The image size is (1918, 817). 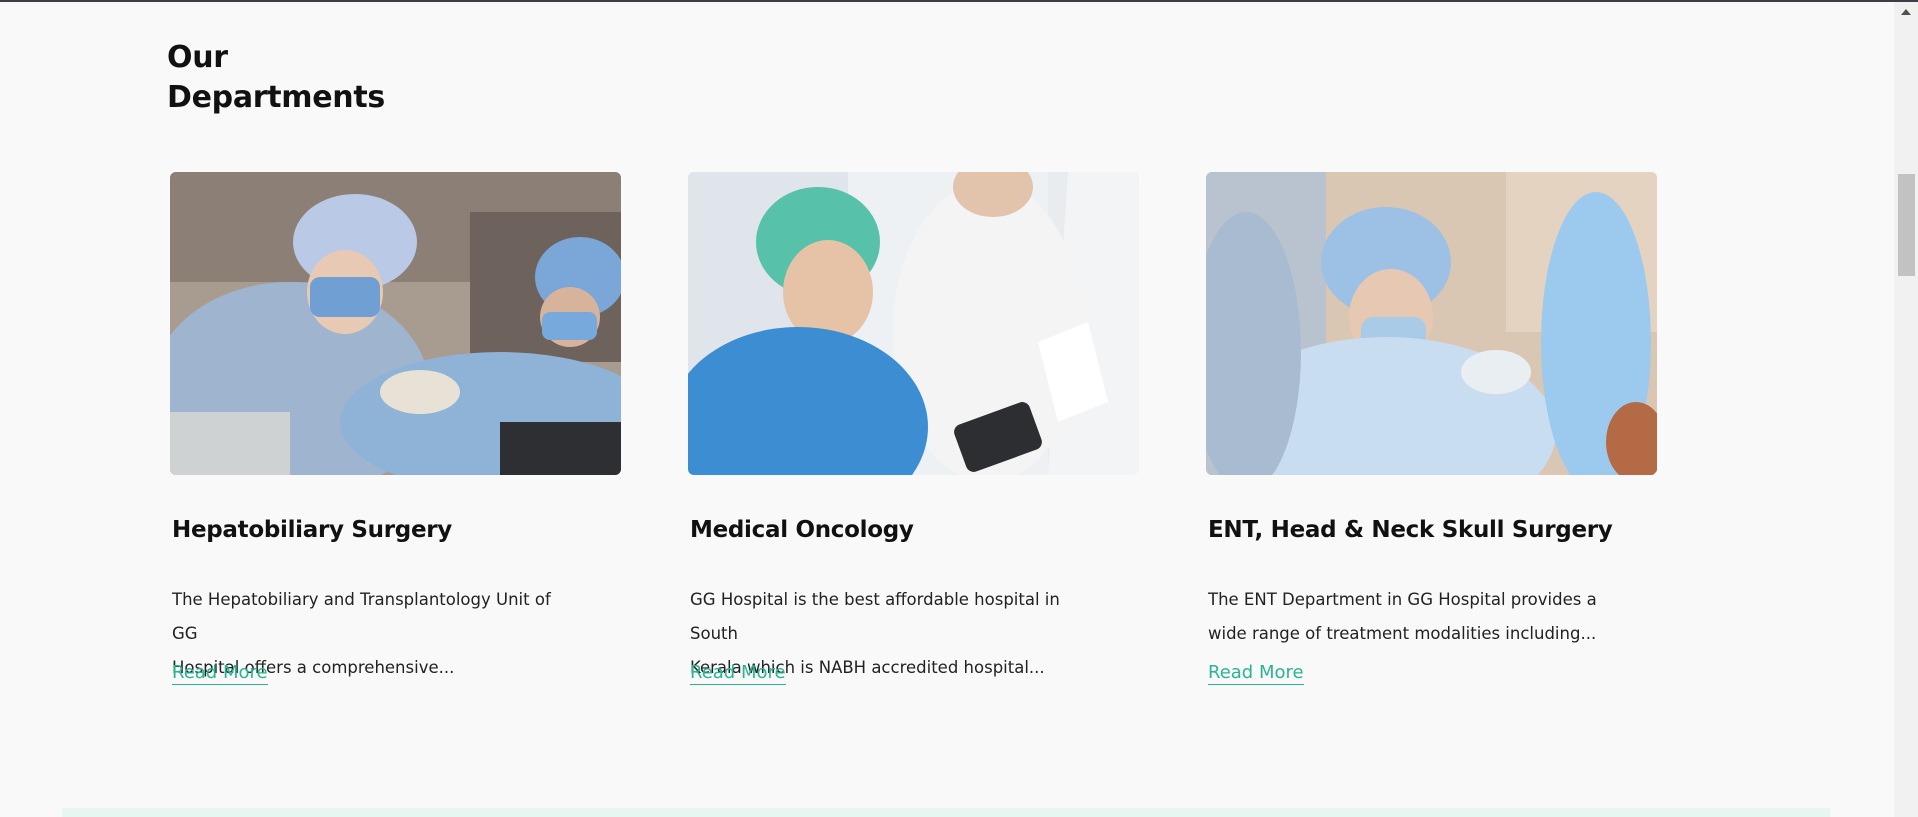 What do you see at coordinates (395, 323) in the screenshot?
I see `surgeons-operating-photo` at bounding box center [395, 323].